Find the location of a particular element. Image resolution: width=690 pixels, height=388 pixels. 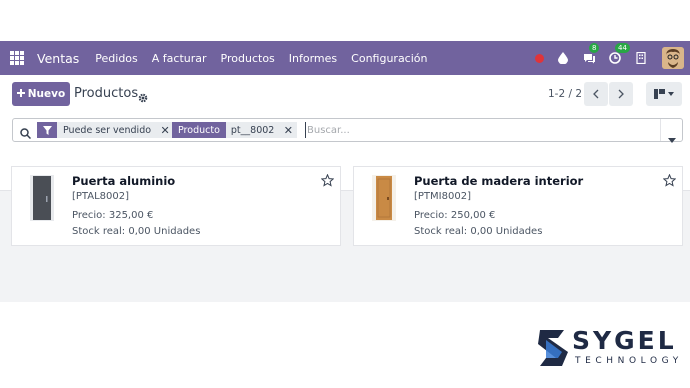

menu-item-pedidos: Pedidos is located at coordinates (116, 58).